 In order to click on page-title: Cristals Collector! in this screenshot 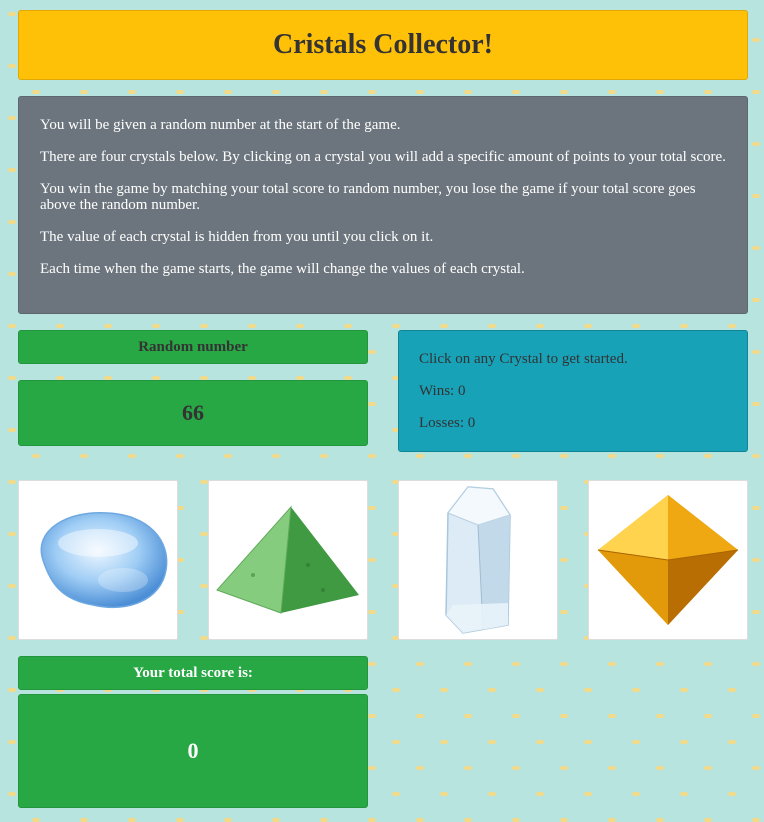, I will do `click(383, 44)`.